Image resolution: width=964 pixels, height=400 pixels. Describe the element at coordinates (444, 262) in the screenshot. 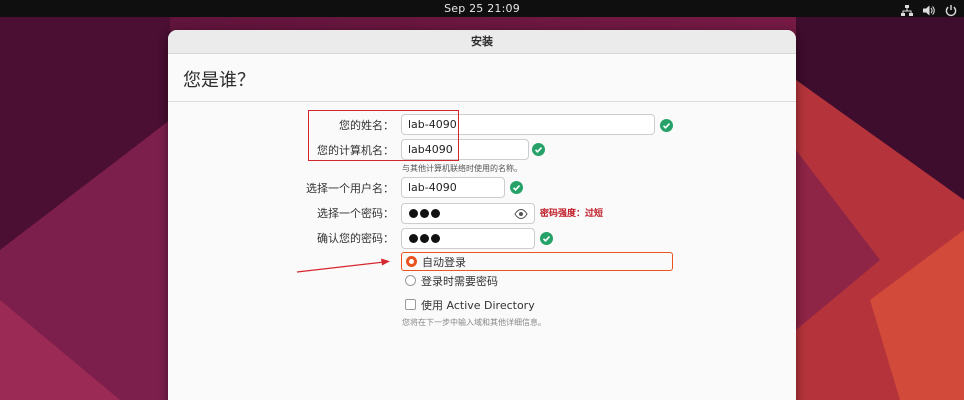

I see `auto-login-label: 自动登录` at that location.